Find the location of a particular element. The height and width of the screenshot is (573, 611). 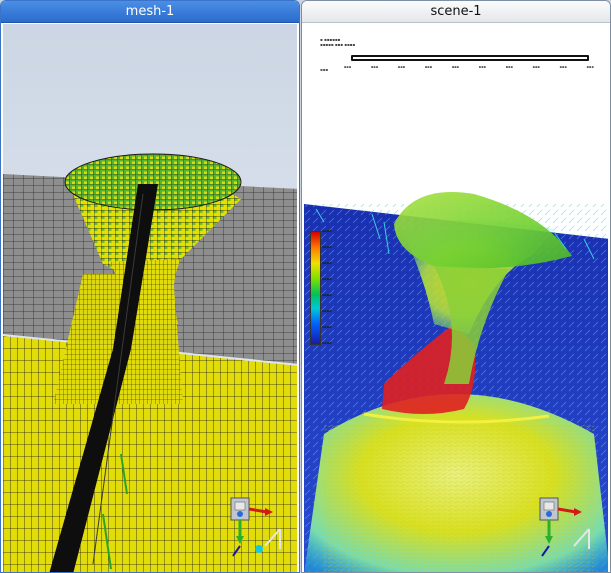

scene-header-text: ▪ ▪▪▪▪▪▪ ▪▪▪▪▪ ▪▪▪ ▪▪▪▪ is located at coordinates (337, 42).